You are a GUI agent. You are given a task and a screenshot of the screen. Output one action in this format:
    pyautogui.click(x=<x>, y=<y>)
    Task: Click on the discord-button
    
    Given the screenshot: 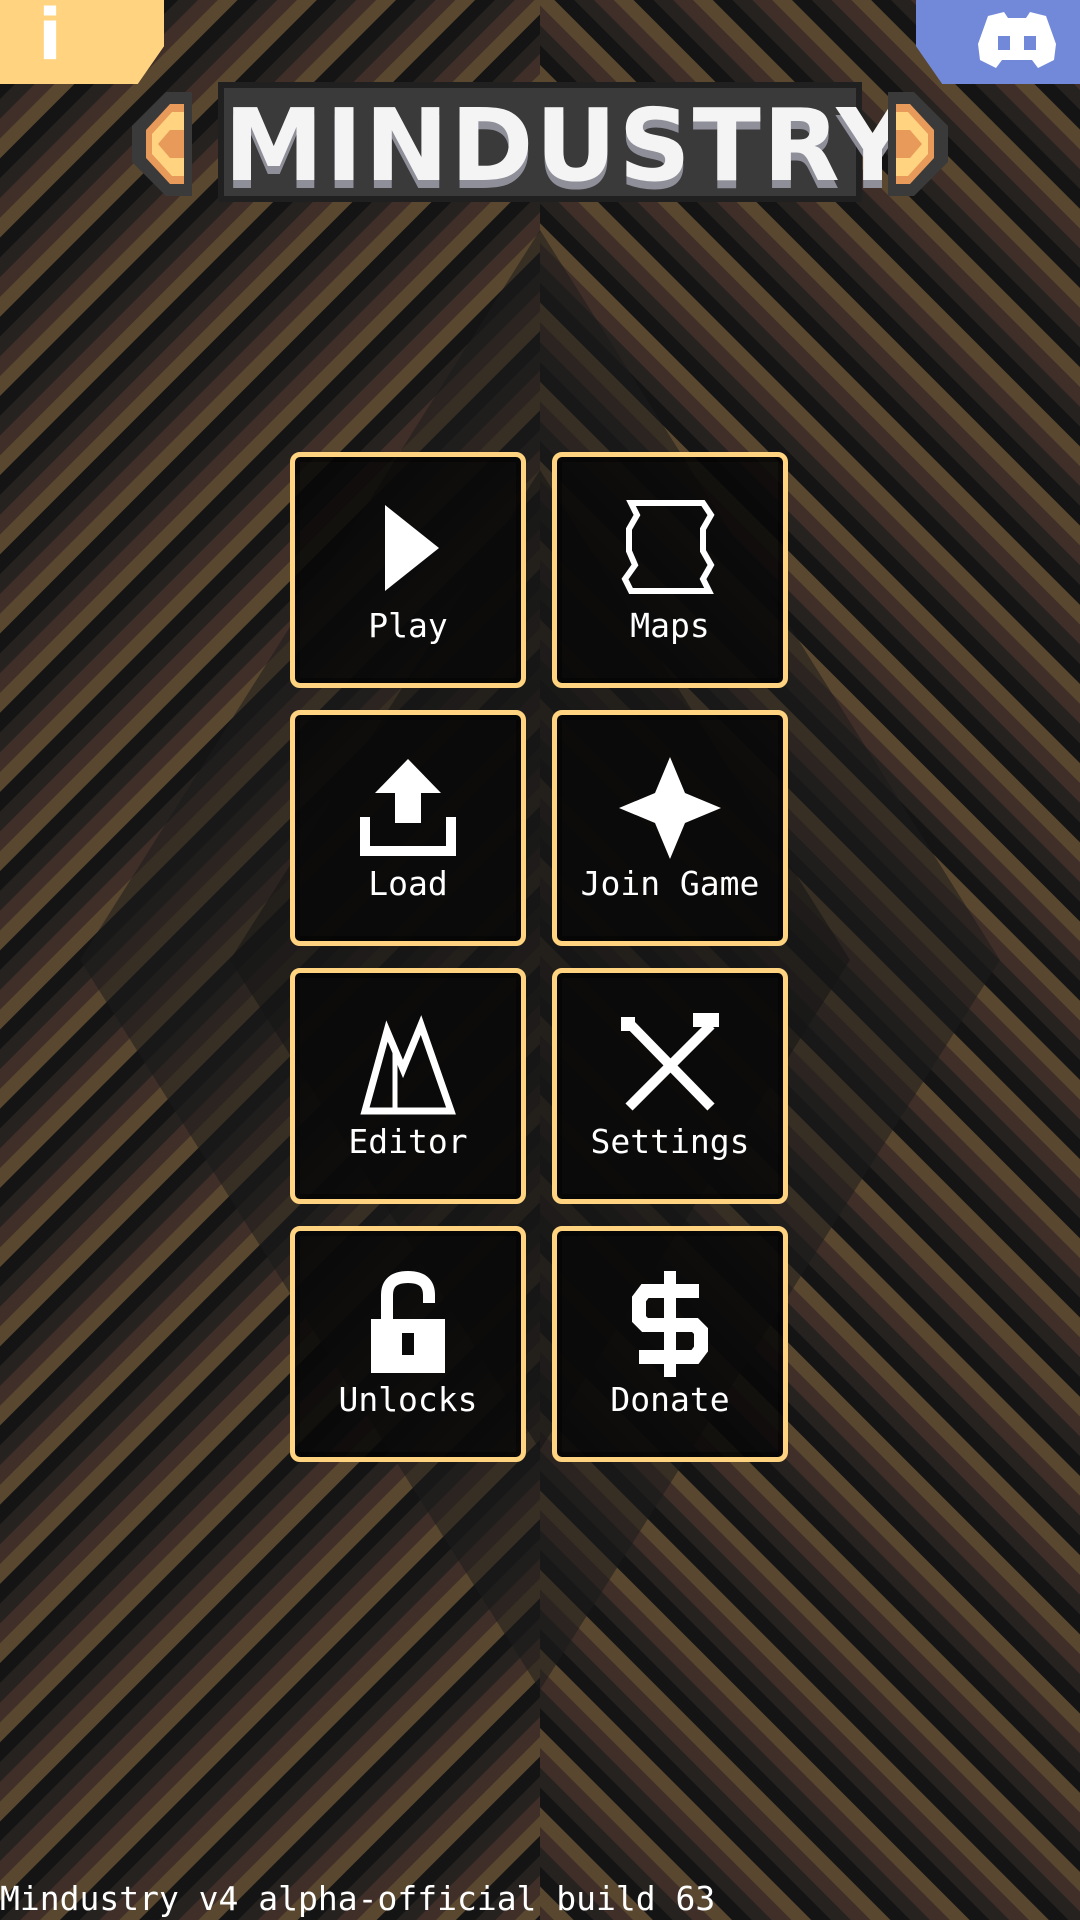 What is the action you would take?
    pyautogui.click(x=998, y=42)
    